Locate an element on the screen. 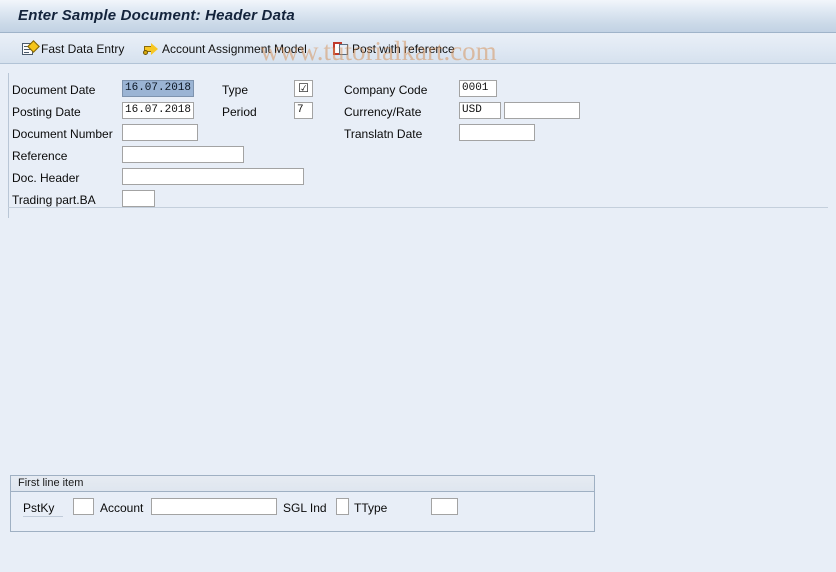 This screenshot has width=836, height=572. input-posting-date: 16.07.2018 is located at coordinates (158, 110).